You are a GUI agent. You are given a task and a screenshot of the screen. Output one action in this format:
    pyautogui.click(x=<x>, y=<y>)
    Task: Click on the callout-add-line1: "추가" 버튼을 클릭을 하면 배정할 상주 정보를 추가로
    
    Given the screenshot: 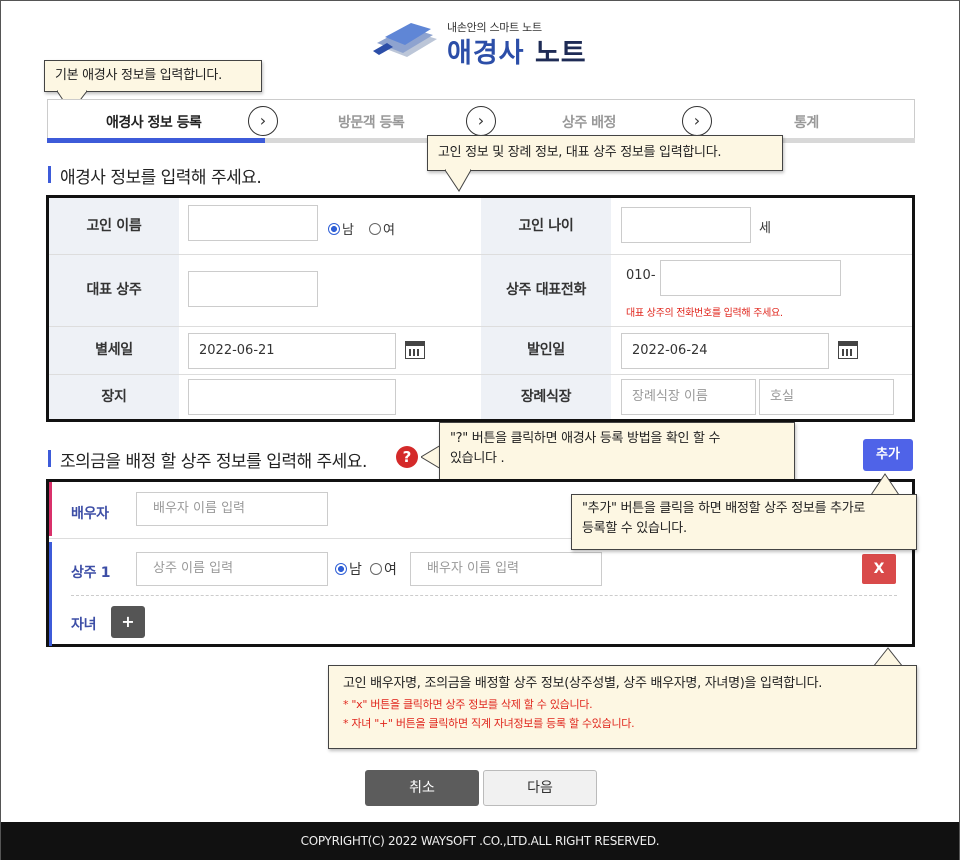 What is the action you would take?
    pyautogui.click(x=724, y=508)
    